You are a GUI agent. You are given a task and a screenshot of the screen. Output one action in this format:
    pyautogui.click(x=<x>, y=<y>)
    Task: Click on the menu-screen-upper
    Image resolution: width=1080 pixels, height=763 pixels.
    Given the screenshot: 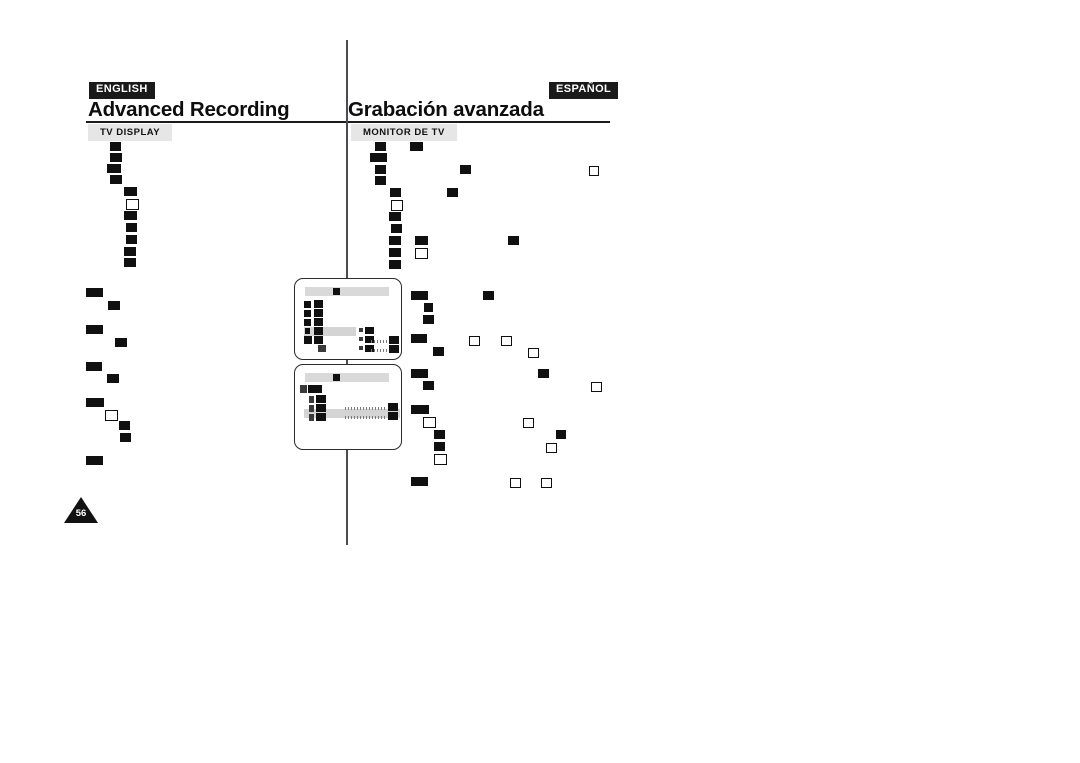 What is the action you would take?
    pyautogui.click(x=348, y=319)
    